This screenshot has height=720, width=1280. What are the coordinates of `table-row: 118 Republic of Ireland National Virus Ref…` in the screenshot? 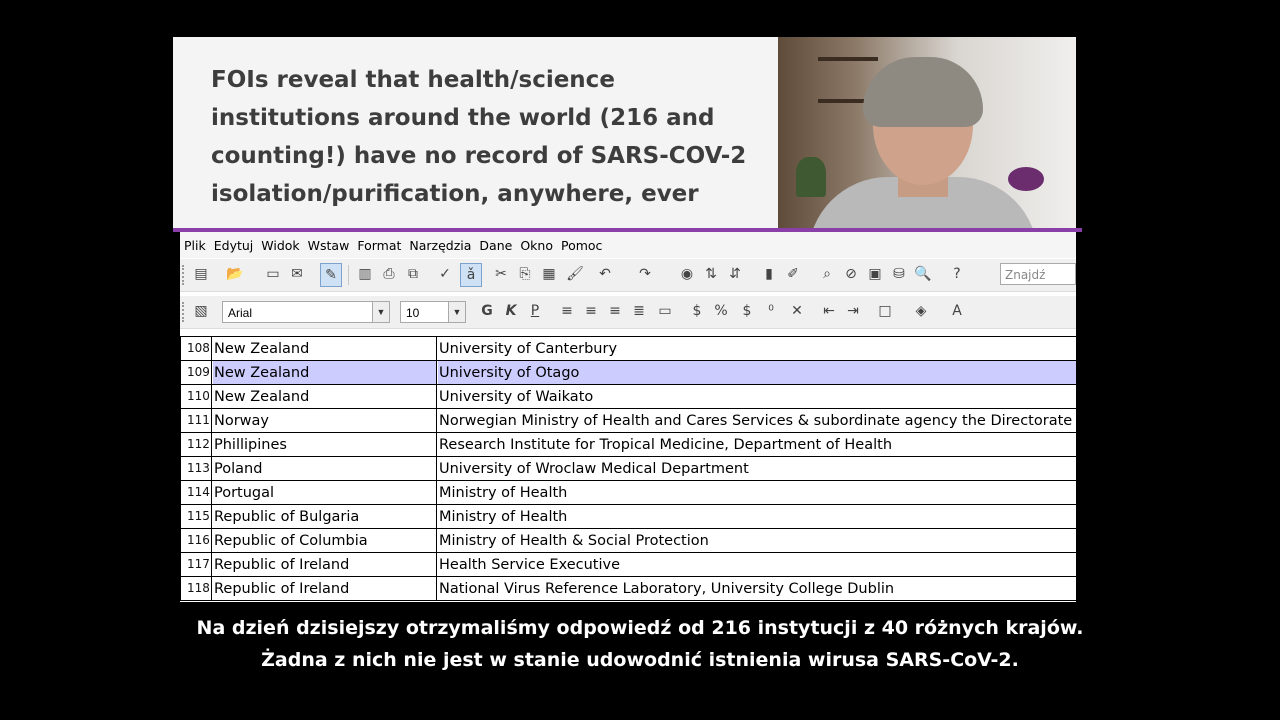 It's located at (628, 589).